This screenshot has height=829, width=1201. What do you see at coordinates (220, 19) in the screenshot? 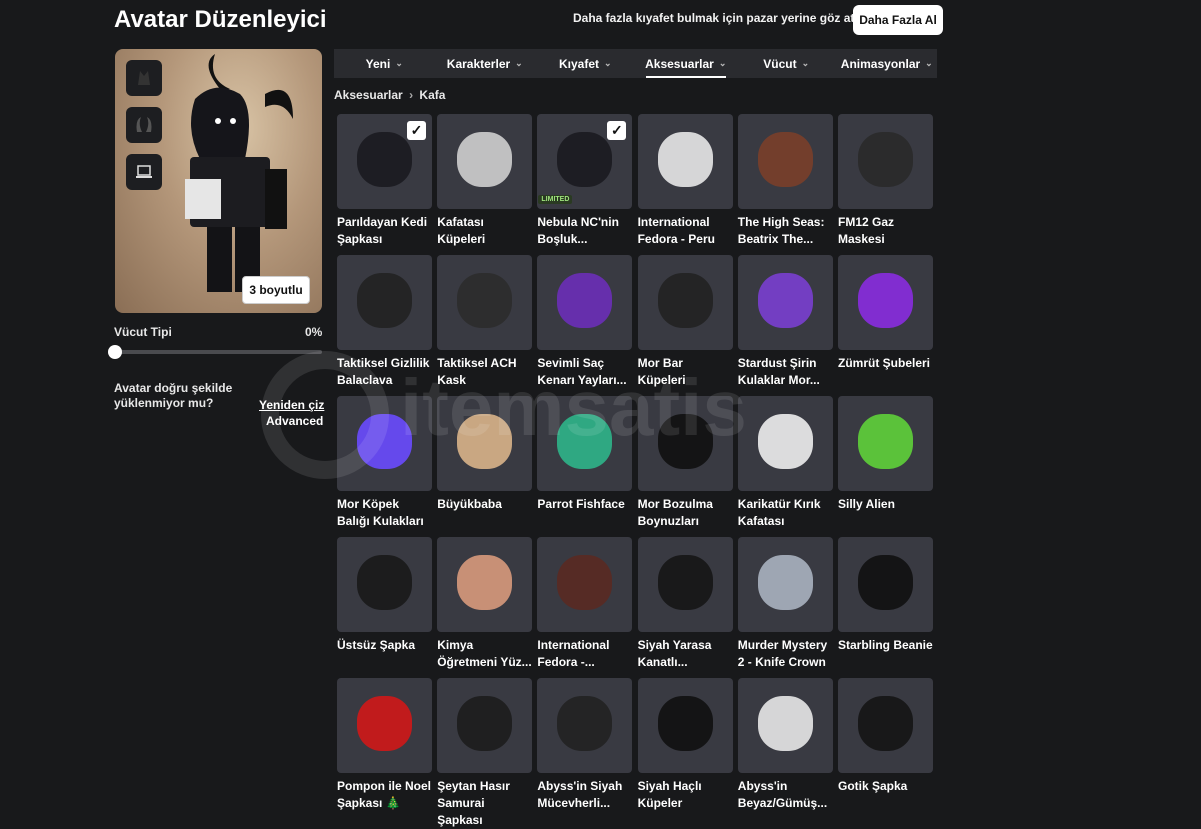
I see `page-title: Avatar Düzenleyici` at bounding box center [220, 19].